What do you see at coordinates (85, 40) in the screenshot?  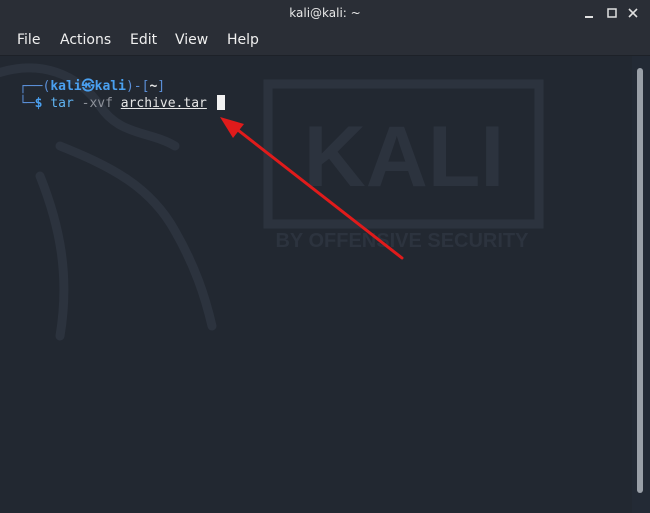 I see `menu-actions: Actions` at bounding box center [85, 40].